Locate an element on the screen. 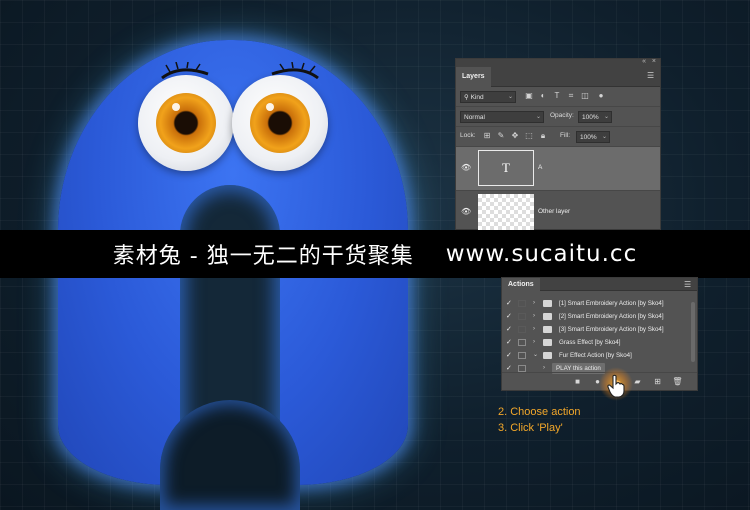 This screenshot has width=750, height=510. new-set-folder-icon: ▰ is located at coordinates (637, 381).